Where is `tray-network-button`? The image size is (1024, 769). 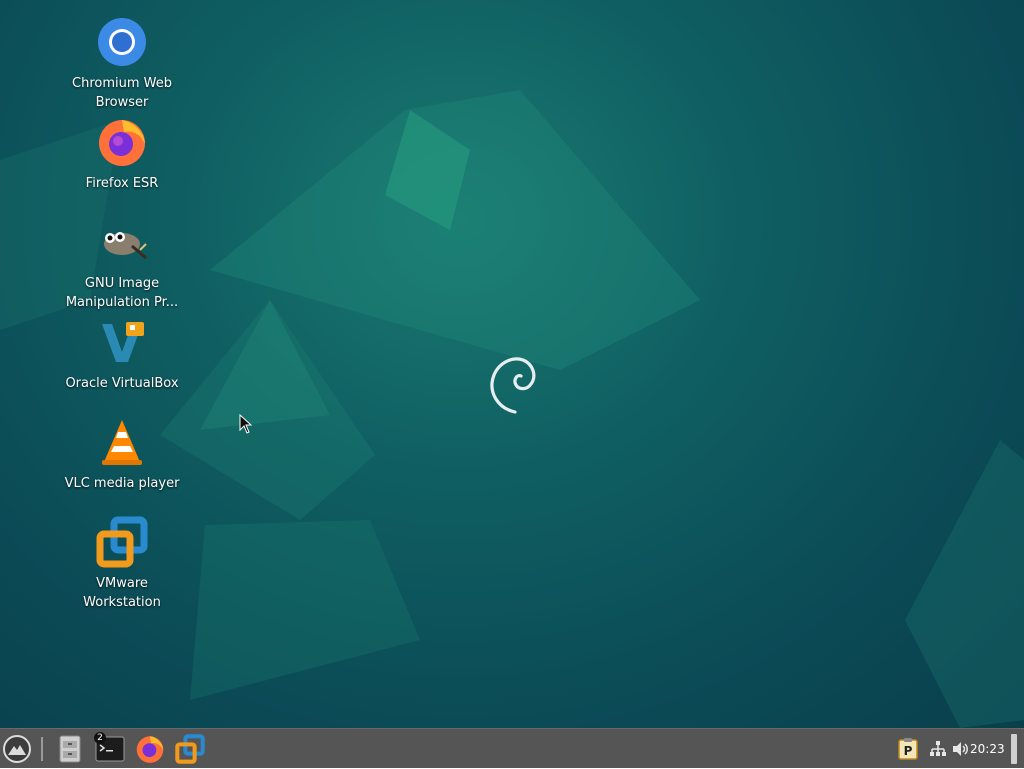
tray-network-button is located at coordinates (938, 749).